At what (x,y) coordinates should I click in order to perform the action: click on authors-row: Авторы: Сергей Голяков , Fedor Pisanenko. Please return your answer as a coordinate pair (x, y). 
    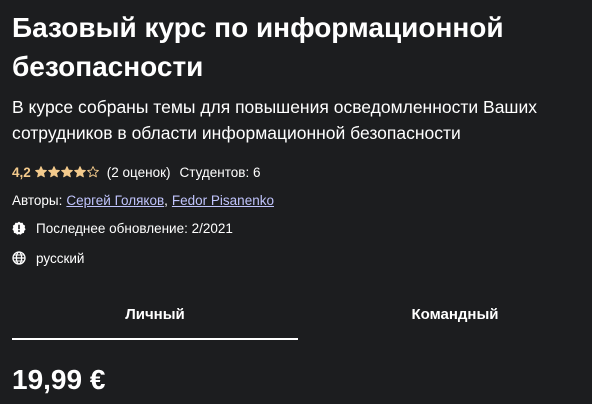
    Looking at the image, I should click on (143, 200).